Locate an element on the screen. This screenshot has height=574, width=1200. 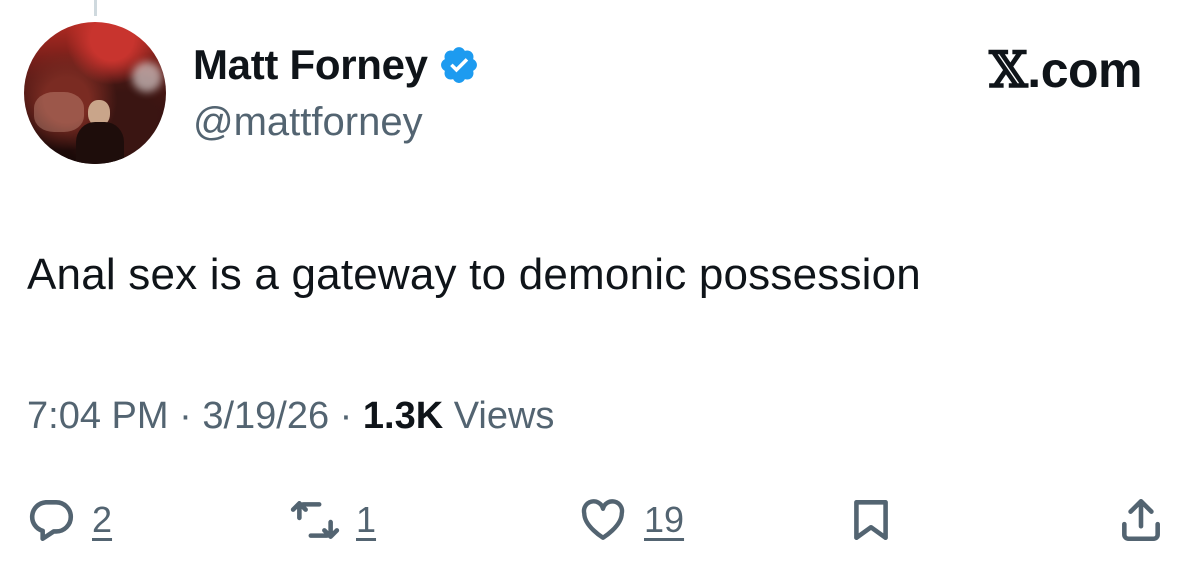
bookmark-button is located at coordinates (871, 520).